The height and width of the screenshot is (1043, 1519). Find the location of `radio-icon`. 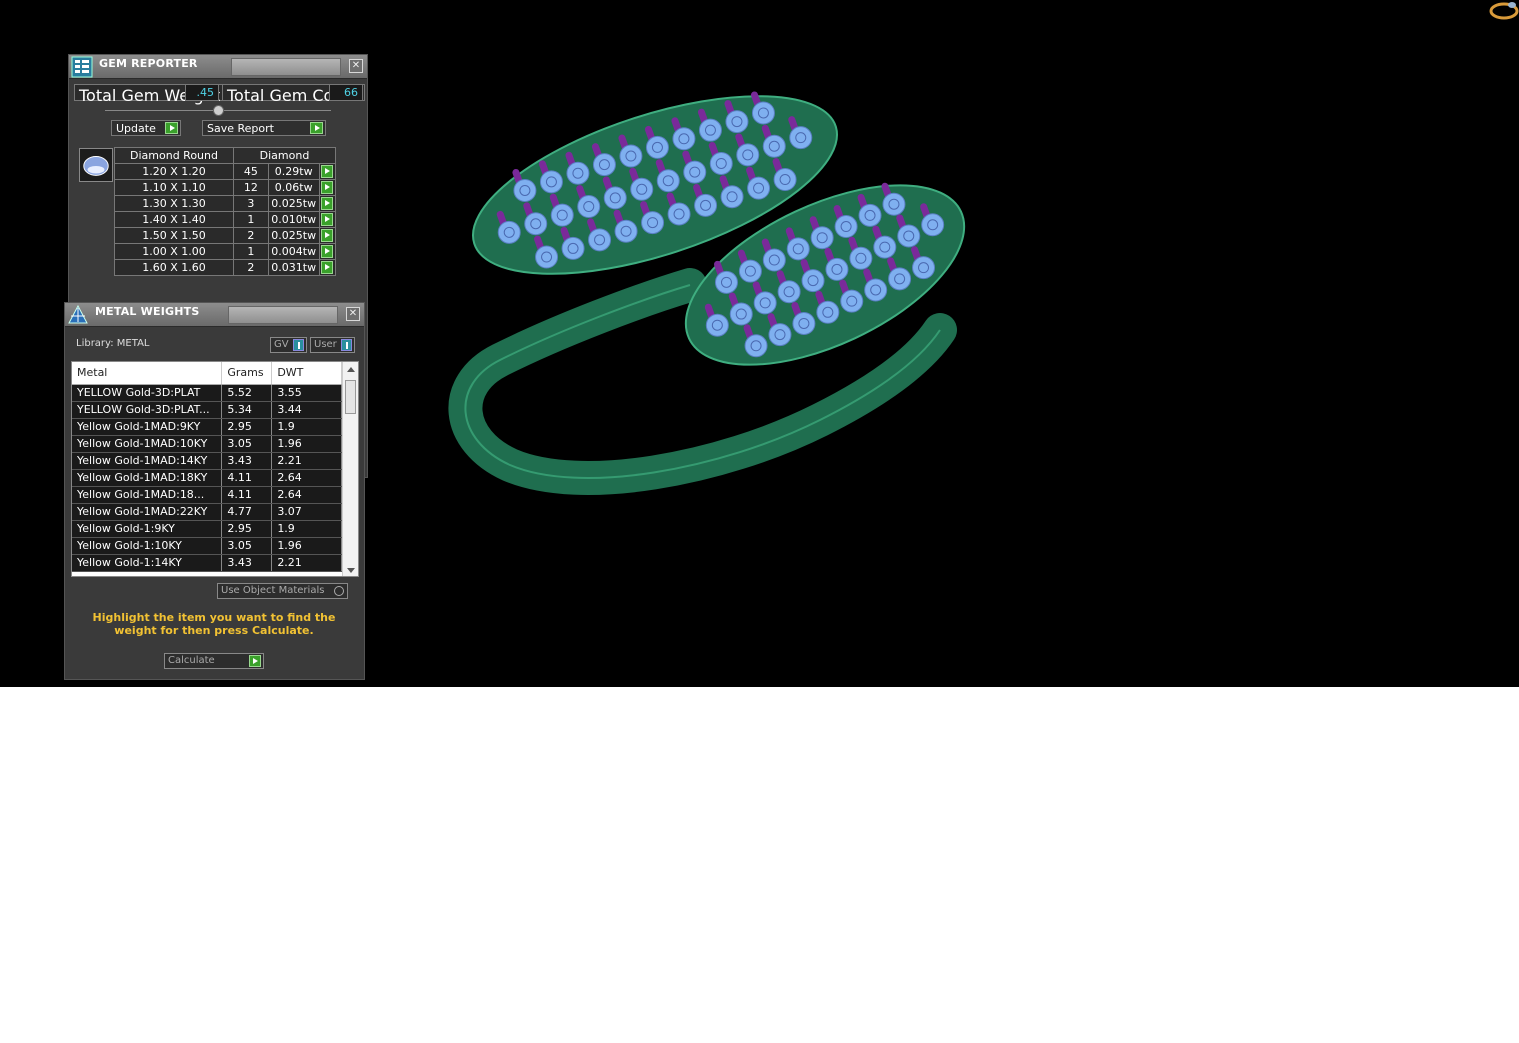

radio-icon is located at coordinates (339, 591).